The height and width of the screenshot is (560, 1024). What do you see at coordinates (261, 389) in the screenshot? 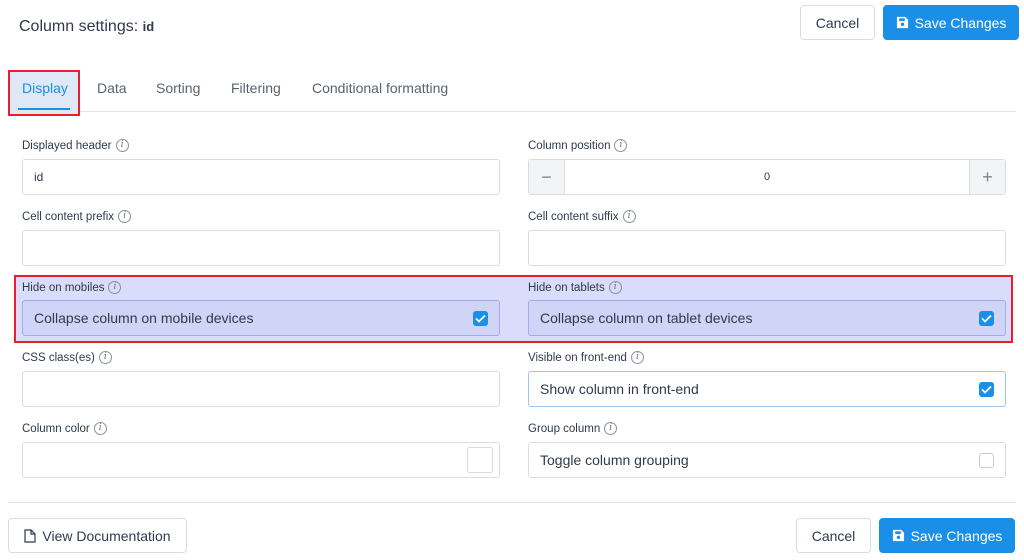
I see `css-classes-input` at bounding box center [261, 389].